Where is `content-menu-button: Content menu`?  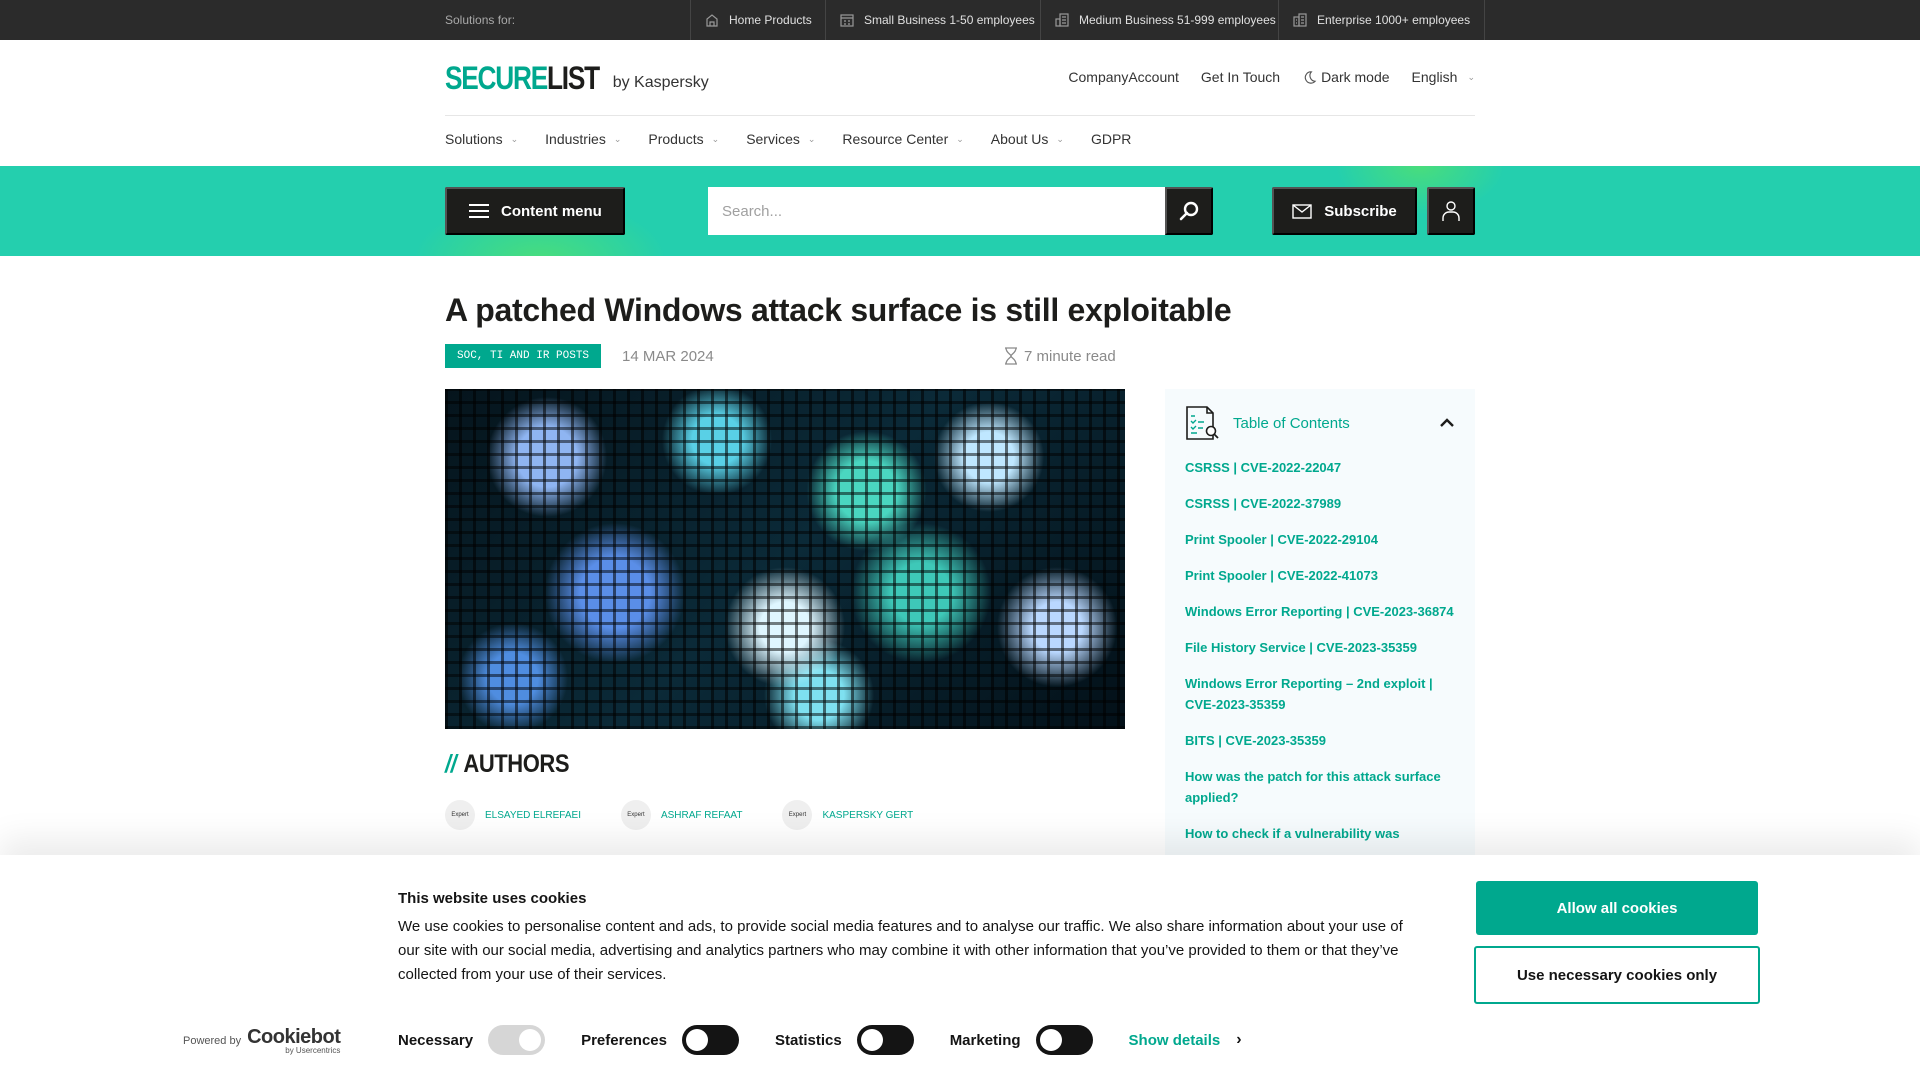 content-menu-button: Content menu is located at coordinates (535, 211).